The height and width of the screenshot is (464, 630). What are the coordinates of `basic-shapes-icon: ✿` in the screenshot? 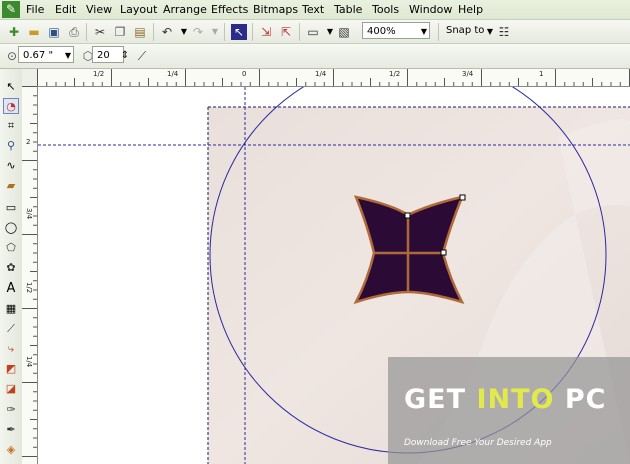 It's located at (11, 268).